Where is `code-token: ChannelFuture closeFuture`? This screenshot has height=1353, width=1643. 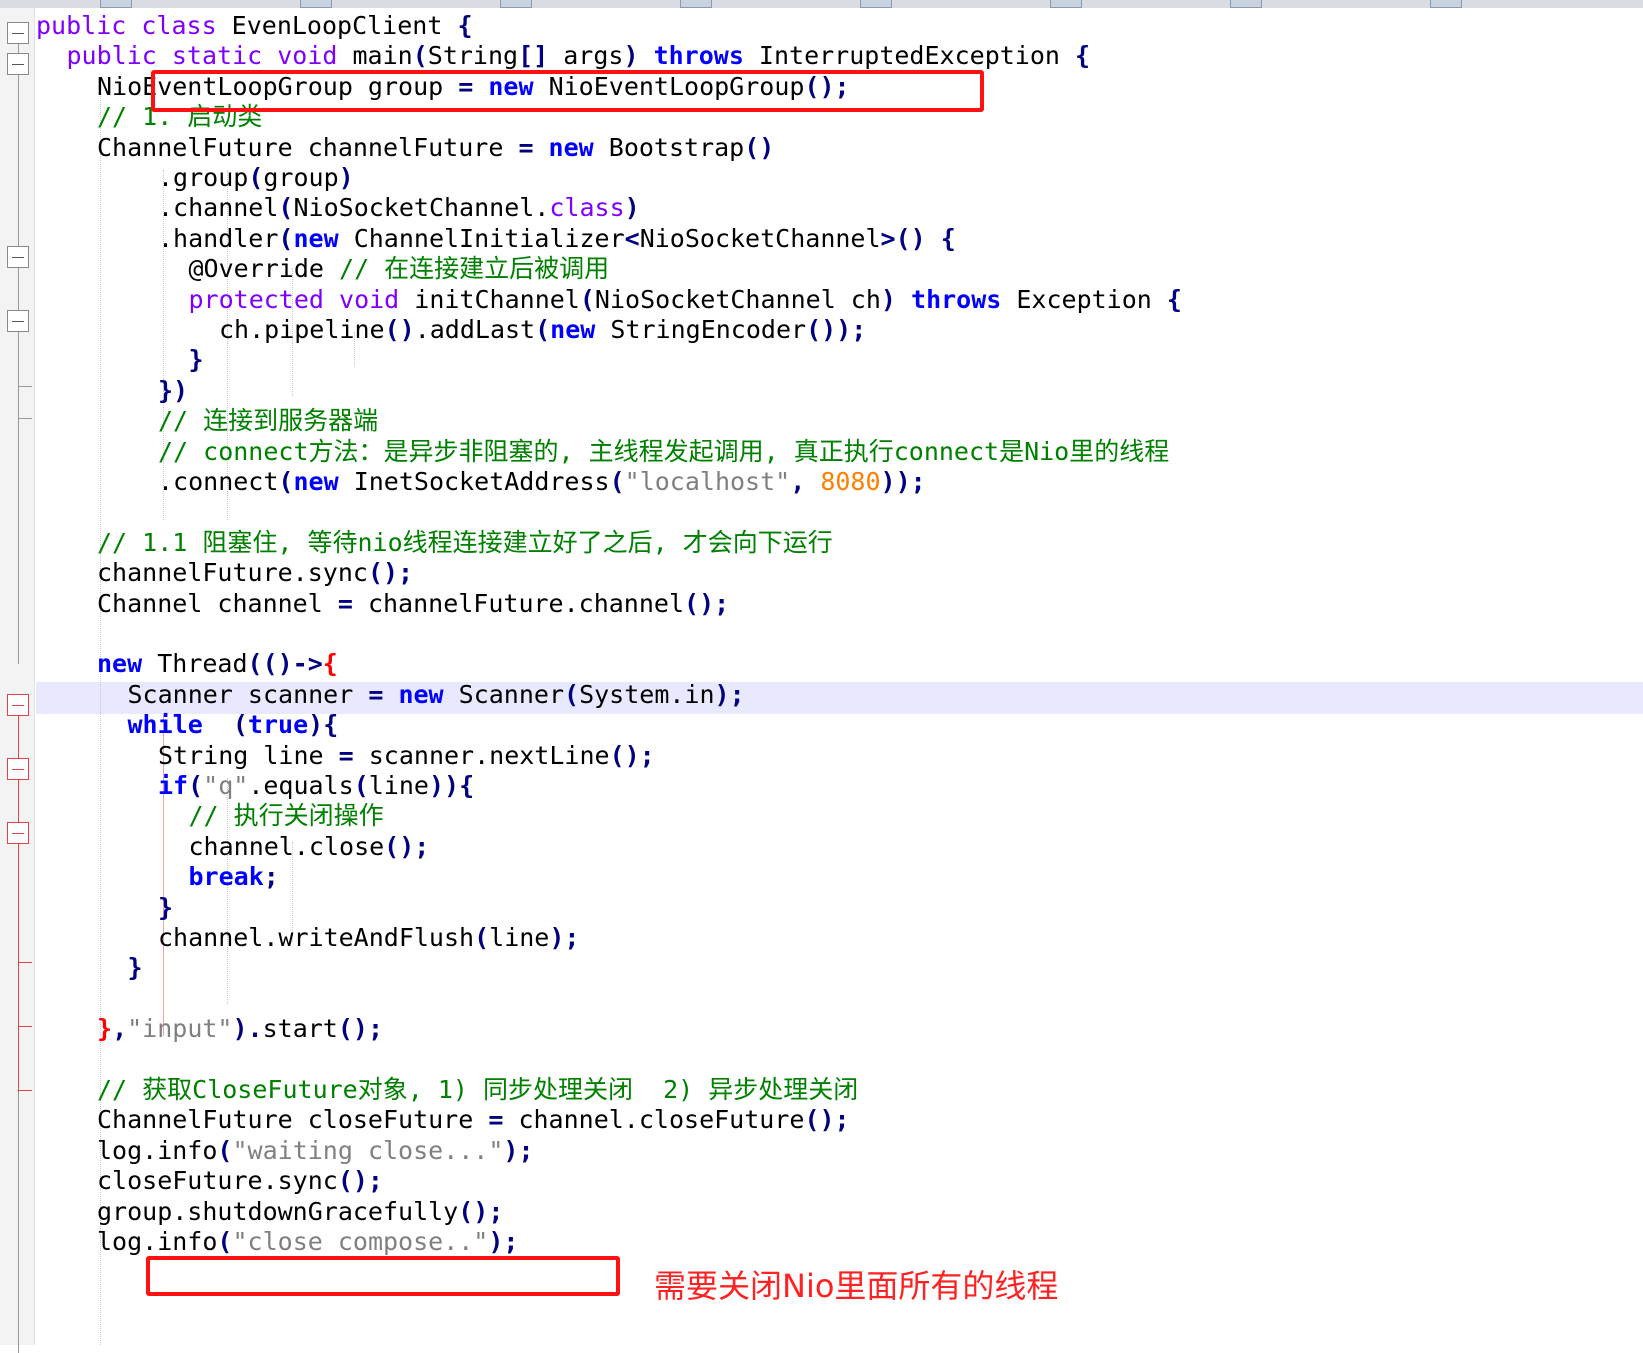
code-token: ChannelFuture closeFuture is located at coordinates (293, 1120).